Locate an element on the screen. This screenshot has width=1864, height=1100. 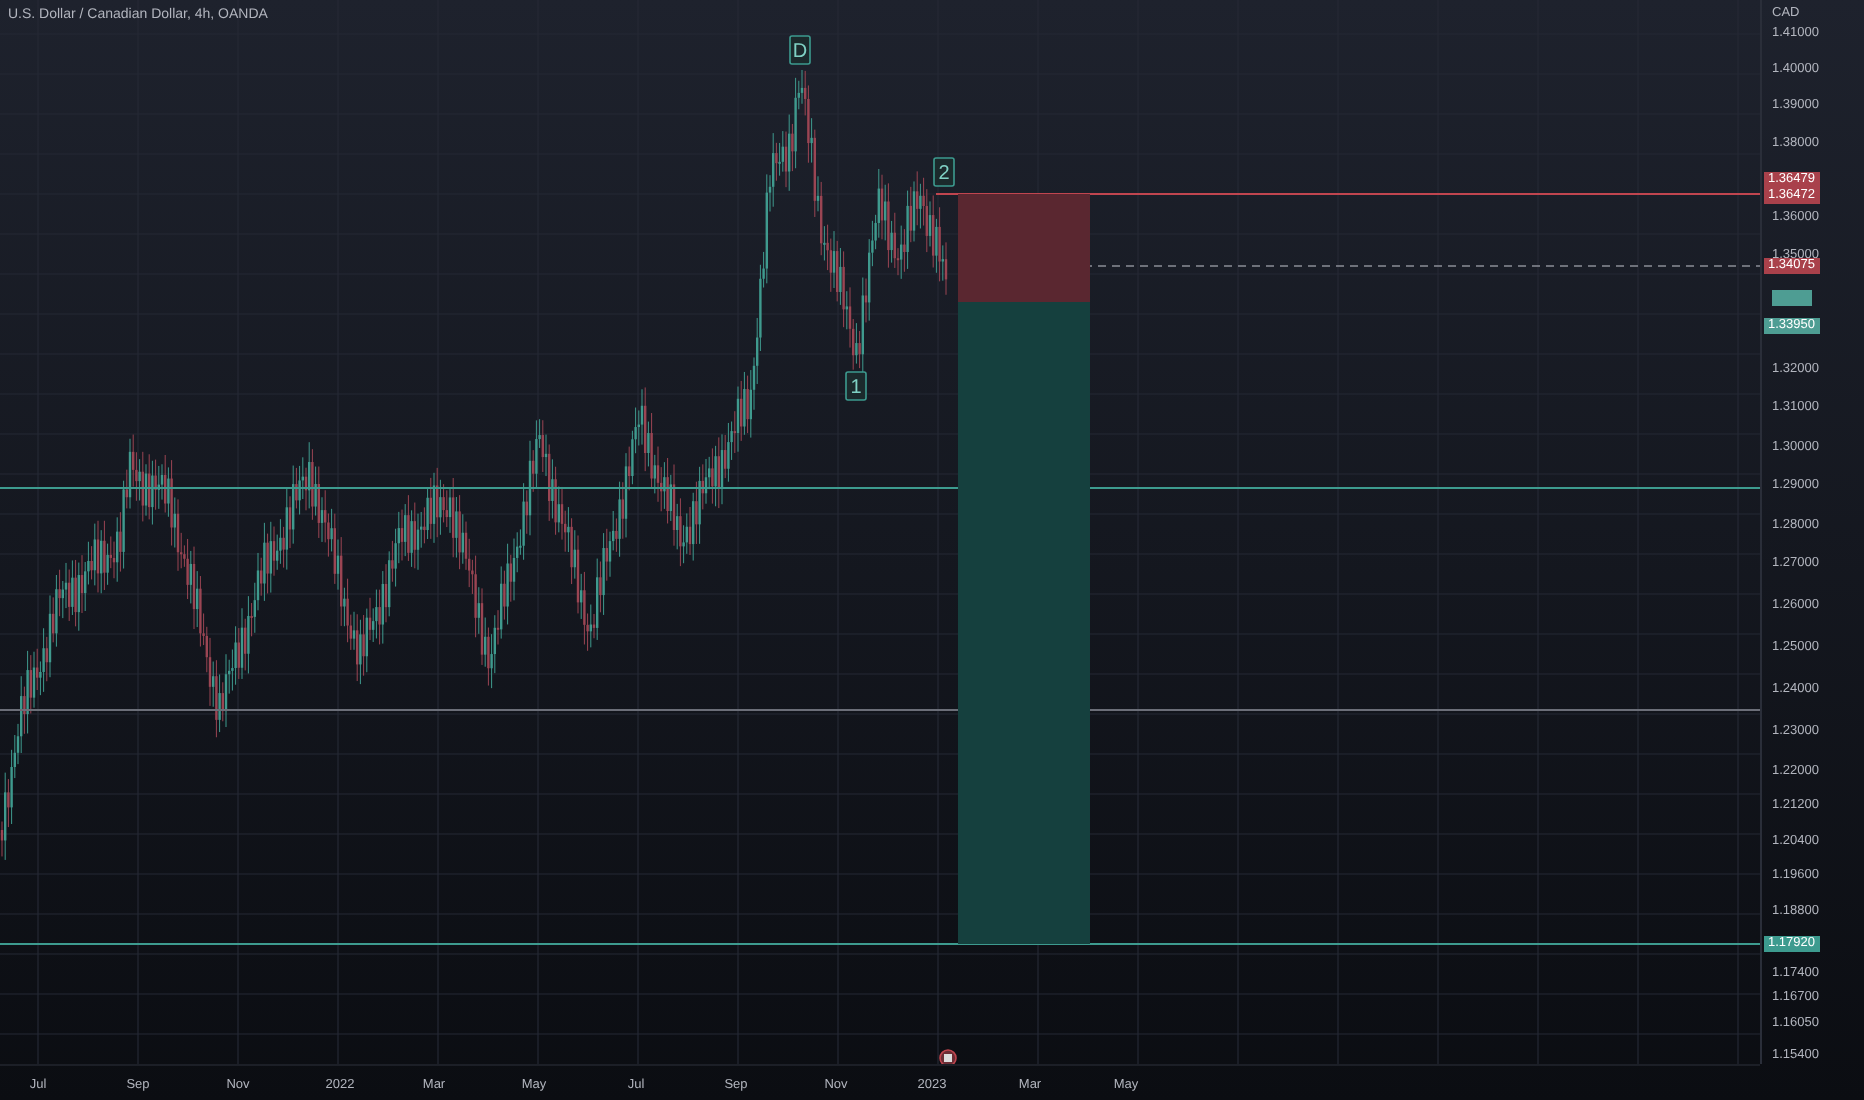
stop-loss-zone is located at coordinates (1024, 248).